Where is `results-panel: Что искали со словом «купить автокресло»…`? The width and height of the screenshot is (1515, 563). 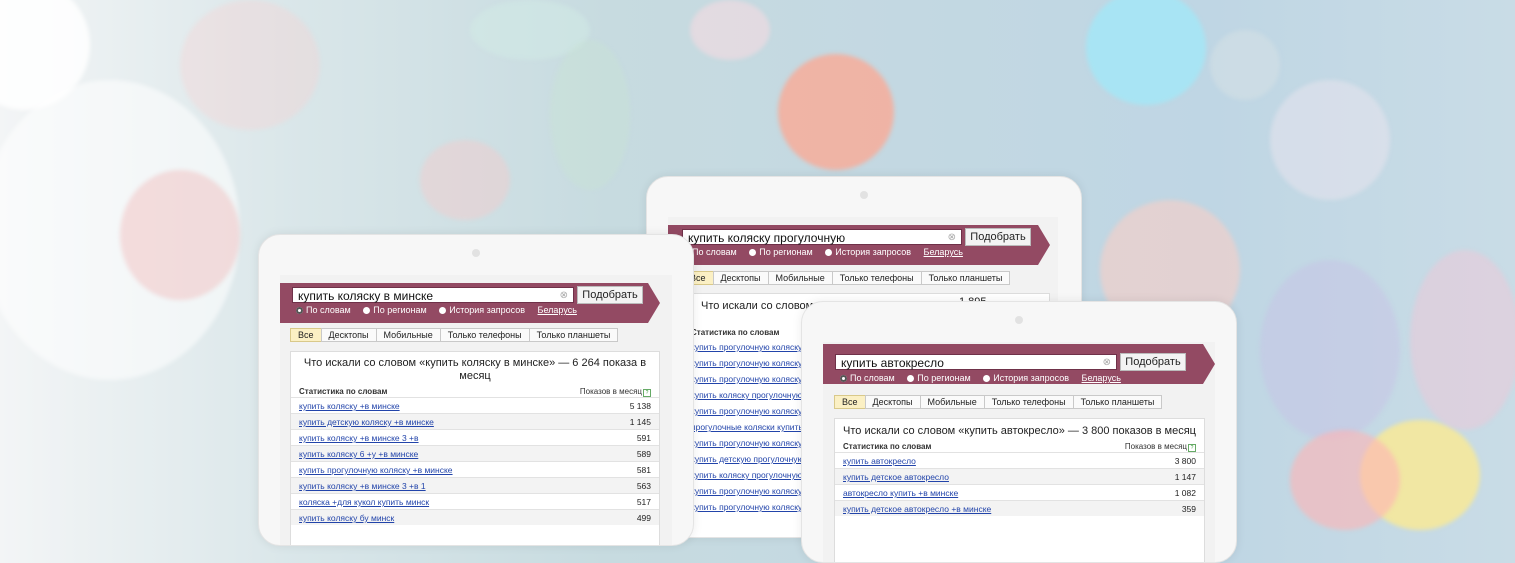
results-panel: Что искали со словом «купить автокресло»… is located at coordinates (1019, 490).